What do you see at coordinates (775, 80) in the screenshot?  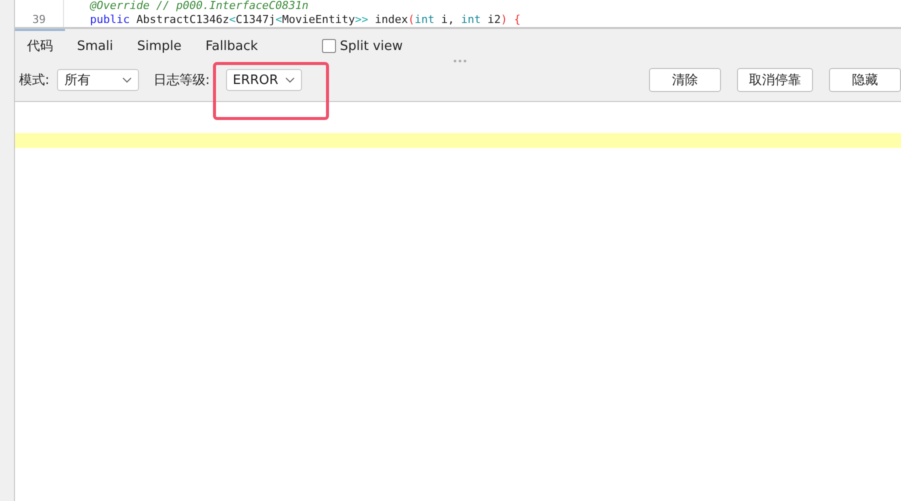 I see `toolbar-button: 取消停靠` at bounding box center [775, 80].